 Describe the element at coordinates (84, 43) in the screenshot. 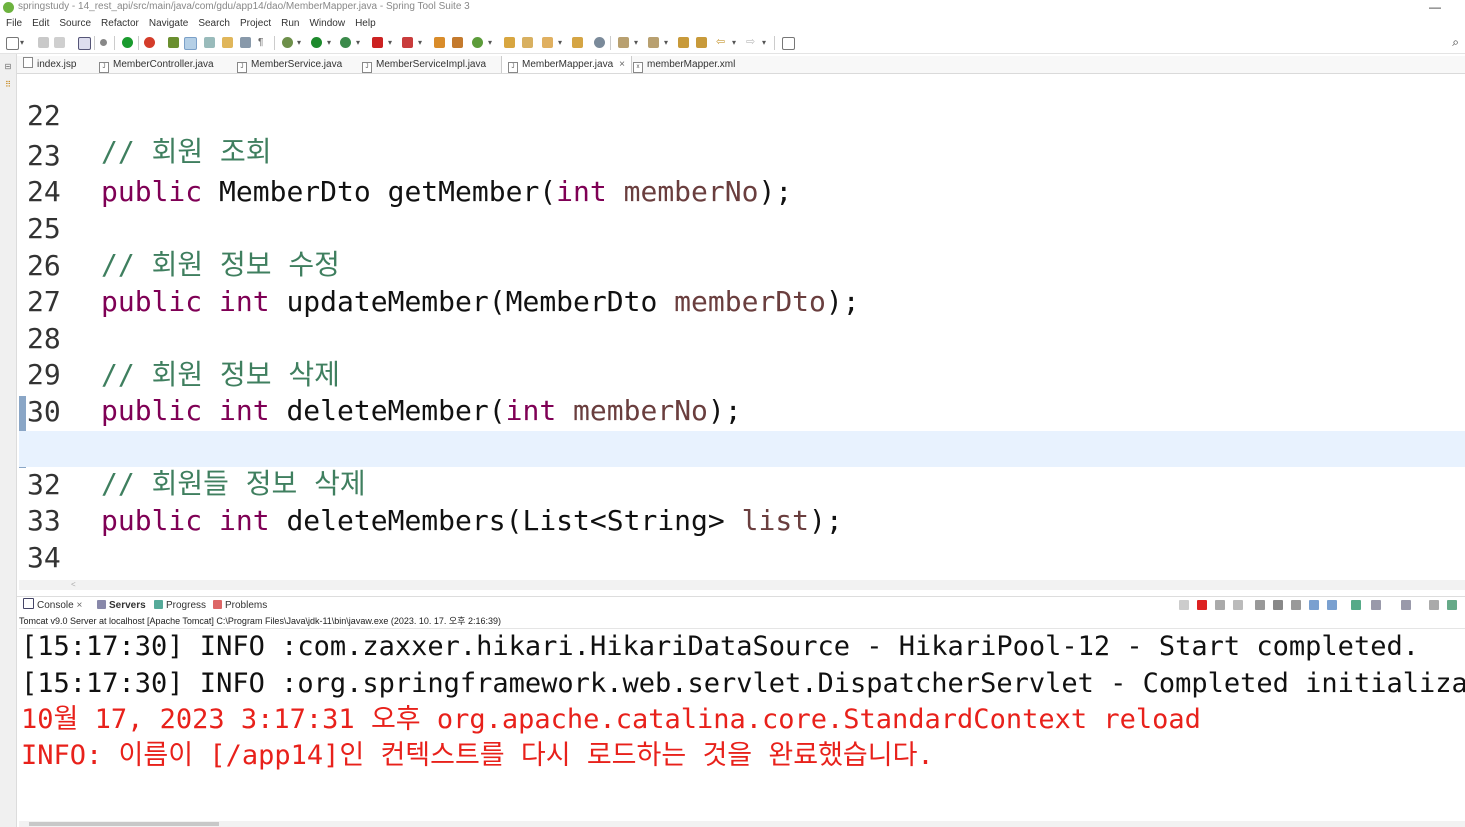

I see `terminal-icon` at that location.